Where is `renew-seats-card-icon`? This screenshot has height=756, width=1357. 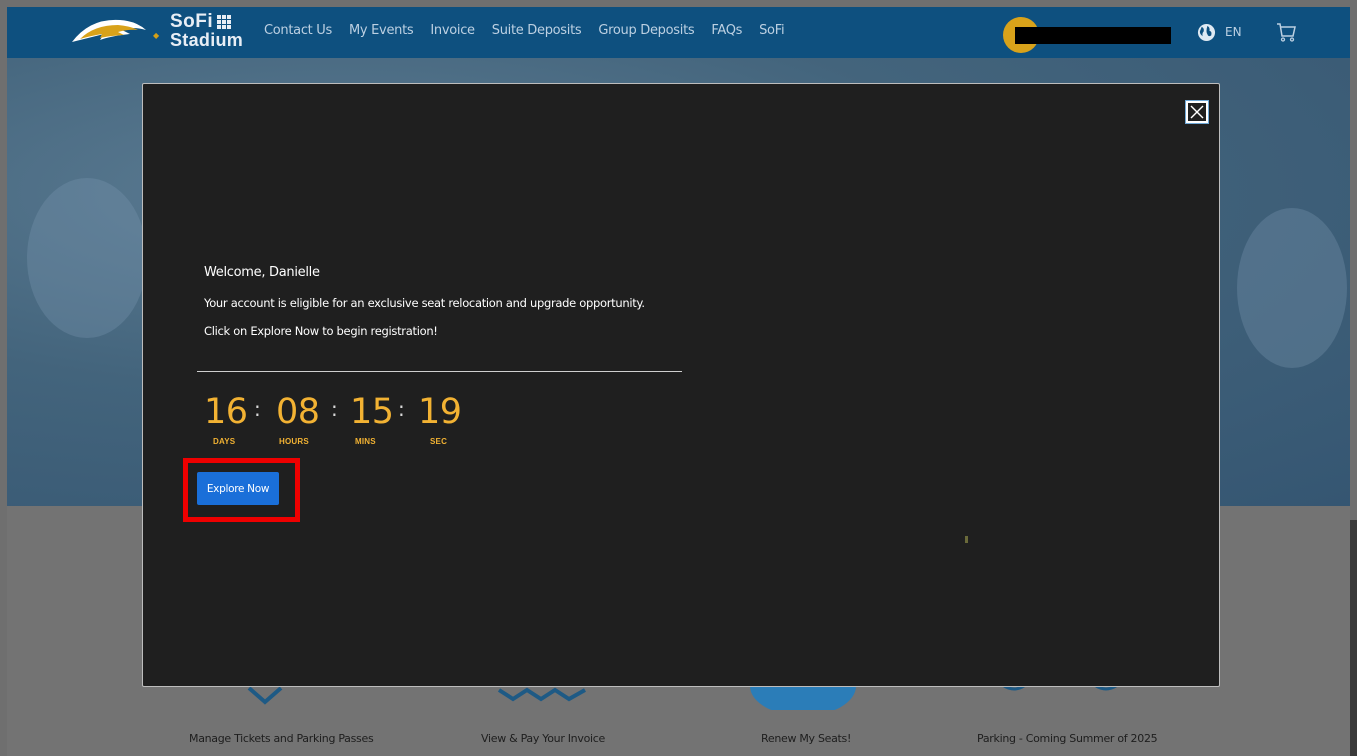 renew-seats-card-icon is located at coordinates (803, 698).